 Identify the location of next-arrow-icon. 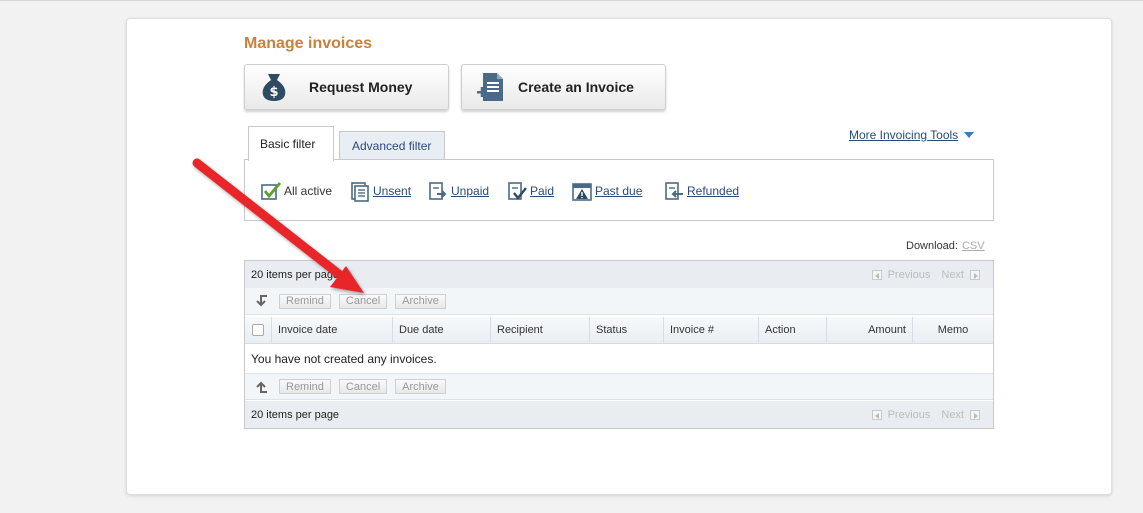
(975, 274).